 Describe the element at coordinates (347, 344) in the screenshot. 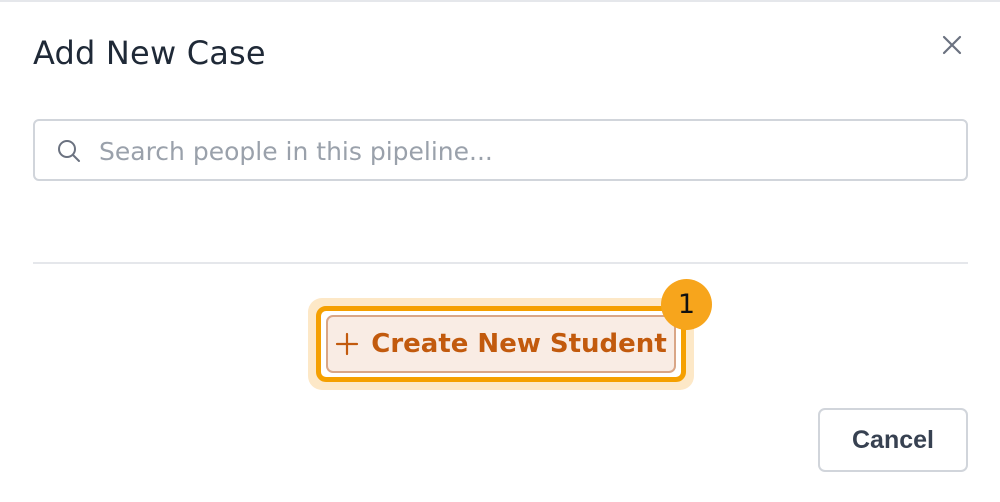

I see `plus-icon` at that location.